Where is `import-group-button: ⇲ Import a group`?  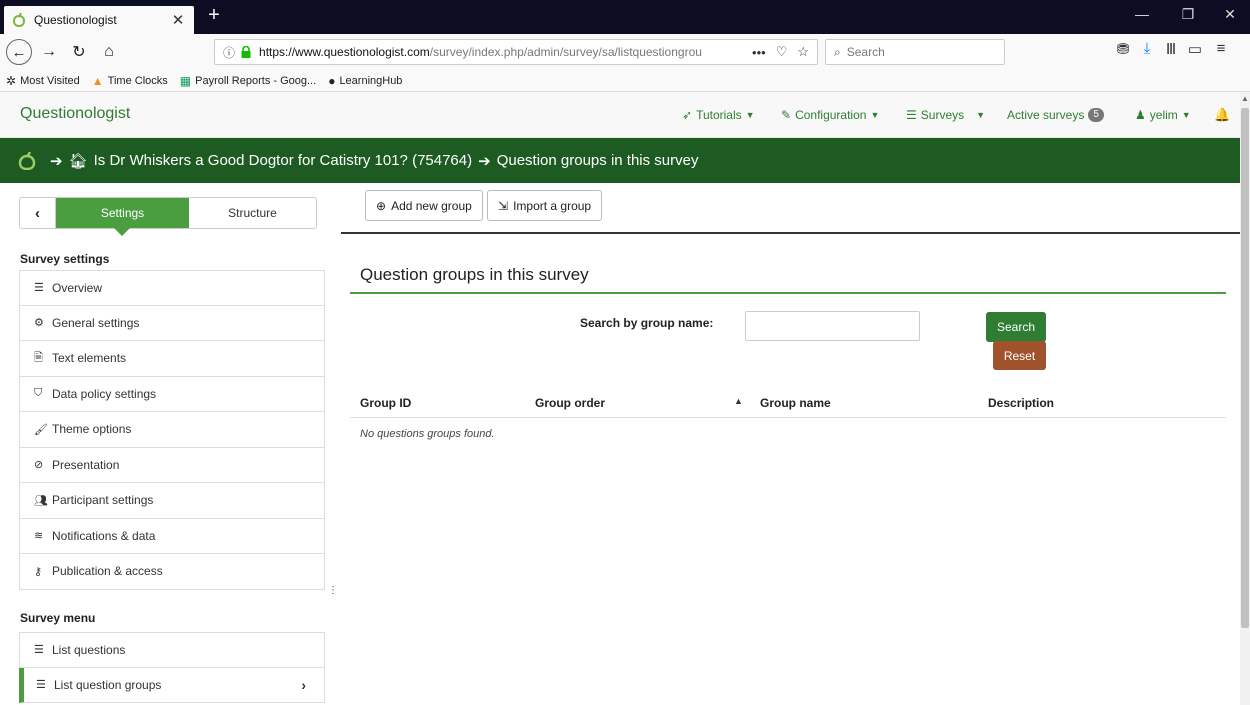
import-group-button: ⇲ Import a group is located at coordinates (545, 205).